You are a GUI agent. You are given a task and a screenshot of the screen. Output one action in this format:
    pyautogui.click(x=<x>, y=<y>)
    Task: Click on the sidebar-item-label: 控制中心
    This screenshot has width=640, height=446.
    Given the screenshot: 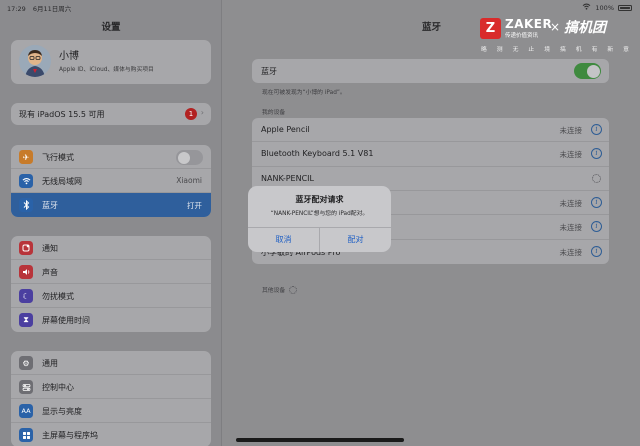 What is the action you would take?
    pyautogui.click(x=58, y=387)
    